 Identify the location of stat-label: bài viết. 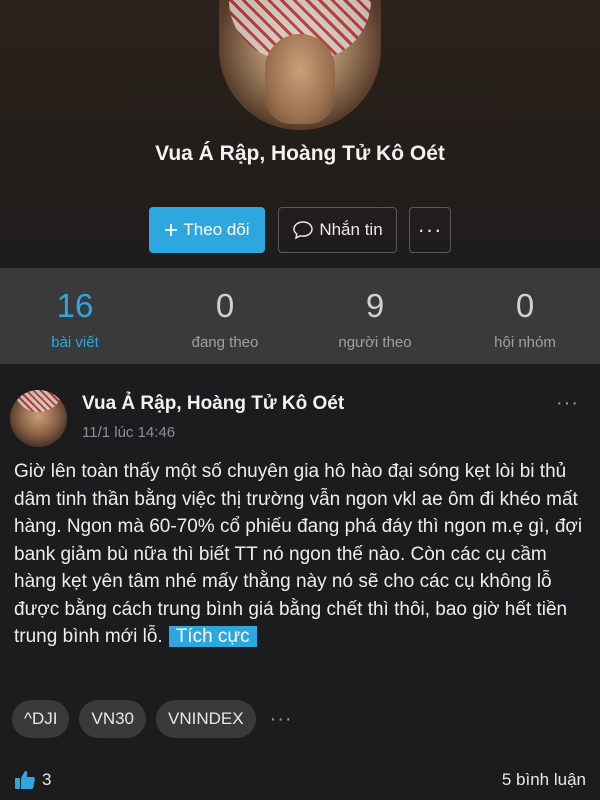
(75, 342).